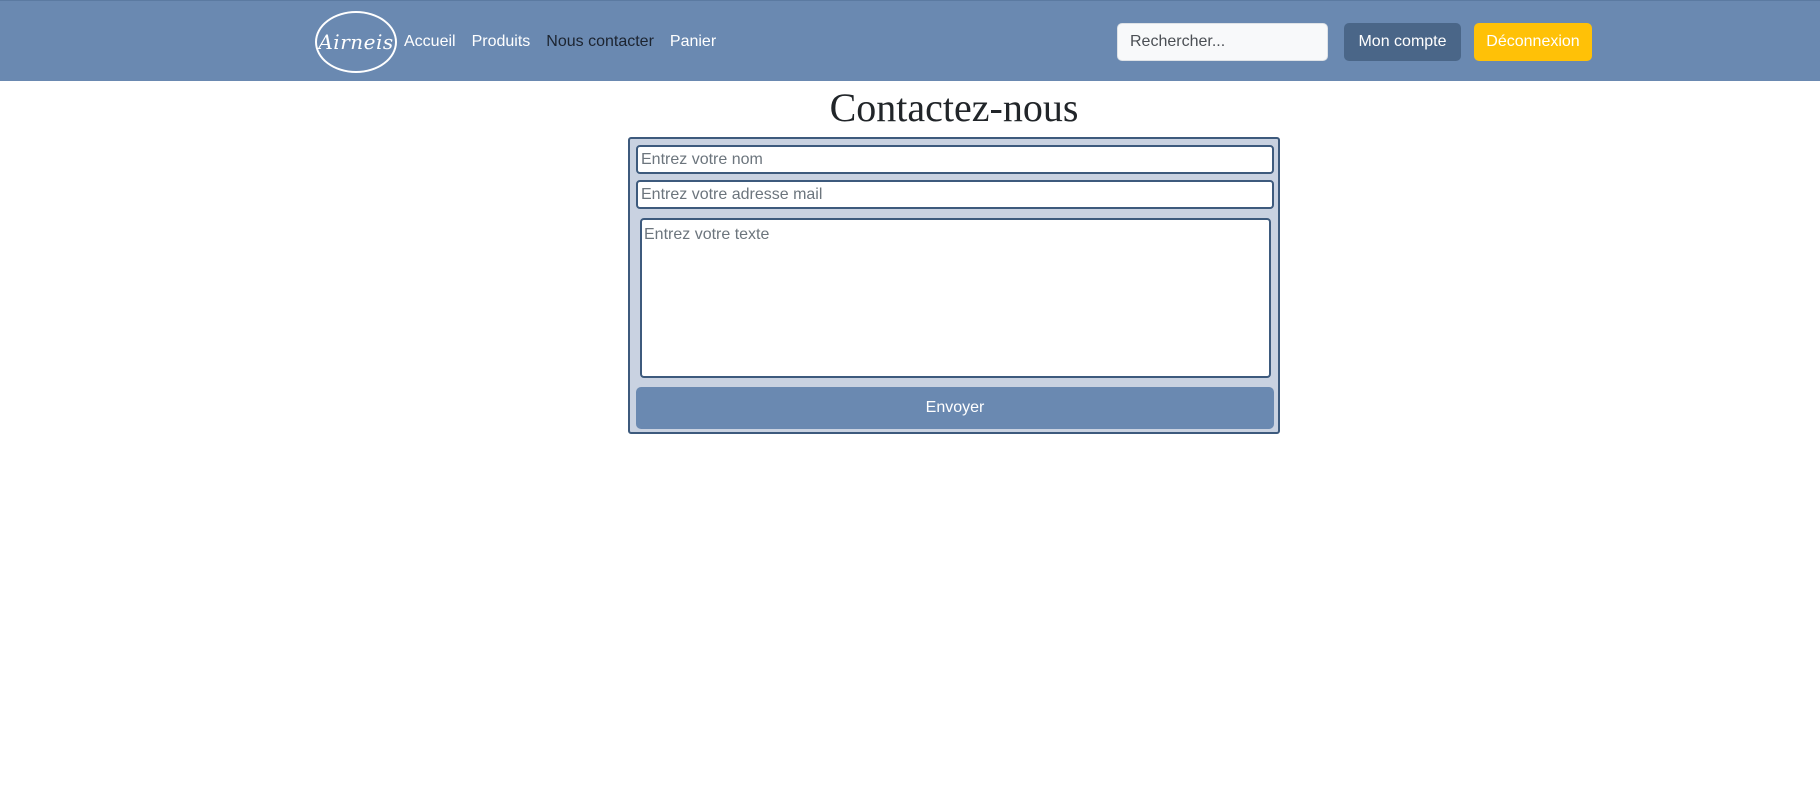 This screenshot has height=796, width=1820. Describe the element at coordinates (1402, 42) in the screenshot. I see `my-account-button: Mon compte` at that location.